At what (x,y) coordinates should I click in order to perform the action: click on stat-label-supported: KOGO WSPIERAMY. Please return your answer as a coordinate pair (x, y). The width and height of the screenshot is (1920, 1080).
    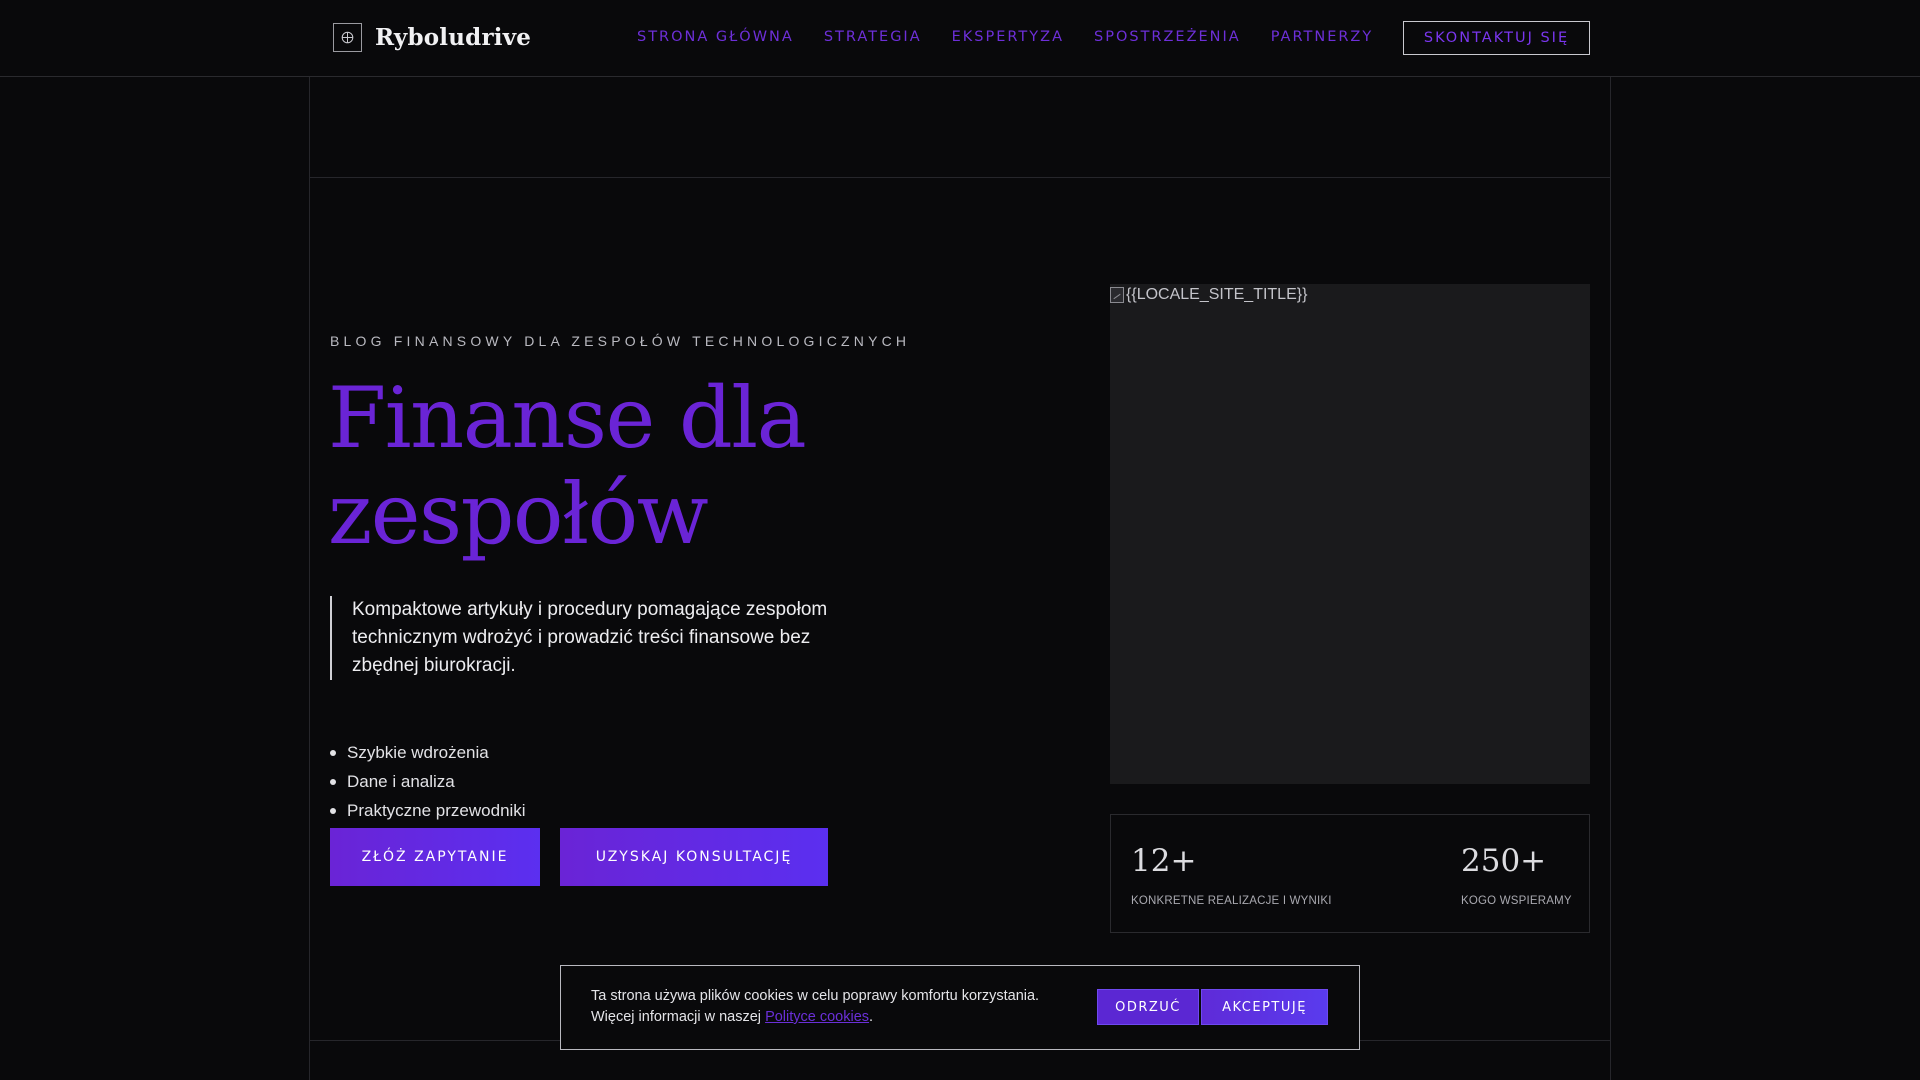
    Looking at the image, I should click on (1516, 901).